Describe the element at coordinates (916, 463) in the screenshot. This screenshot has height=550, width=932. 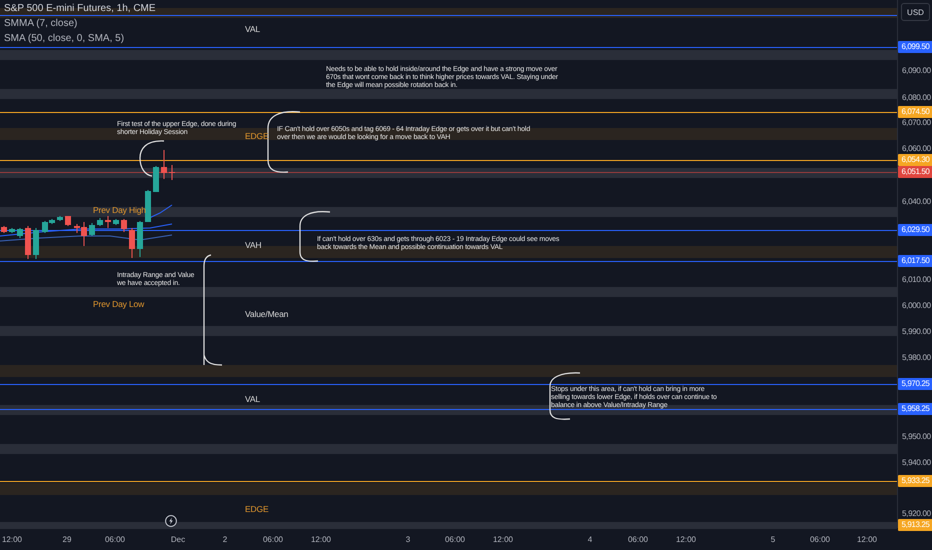
I see `price-tick: 5,940.00` at that location.